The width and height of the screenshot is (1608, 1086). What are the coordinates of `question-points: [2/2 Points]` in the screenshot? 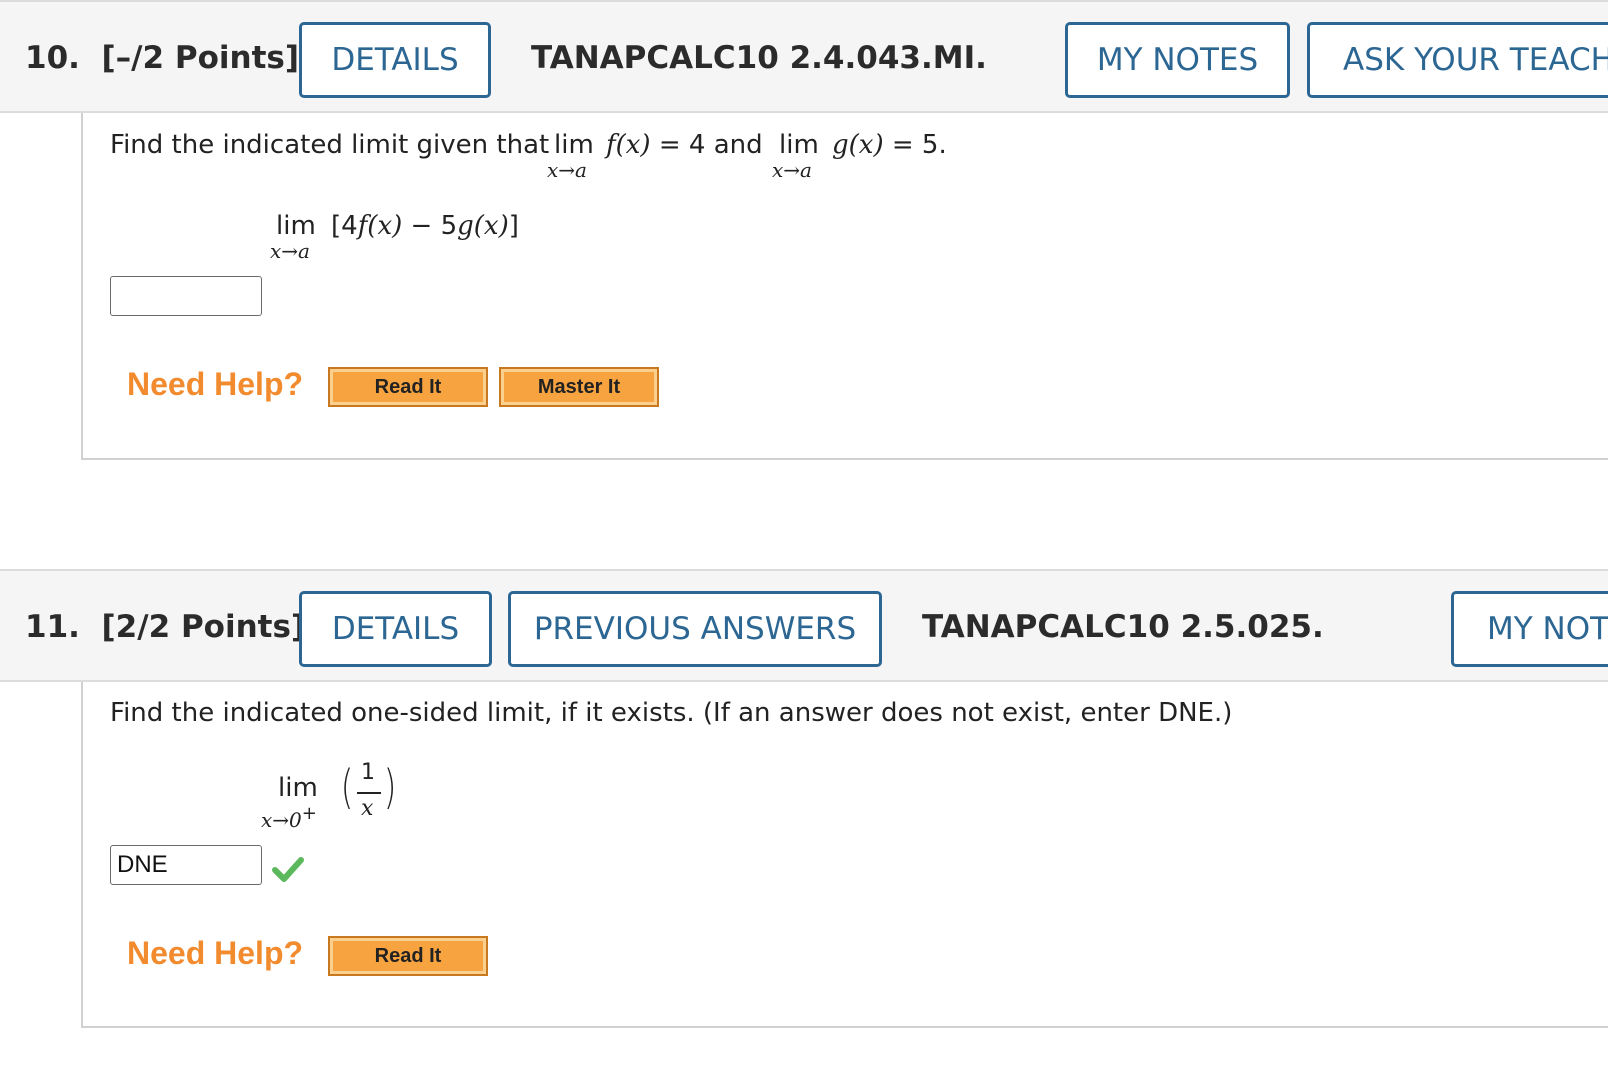 It's located at (203, 627).